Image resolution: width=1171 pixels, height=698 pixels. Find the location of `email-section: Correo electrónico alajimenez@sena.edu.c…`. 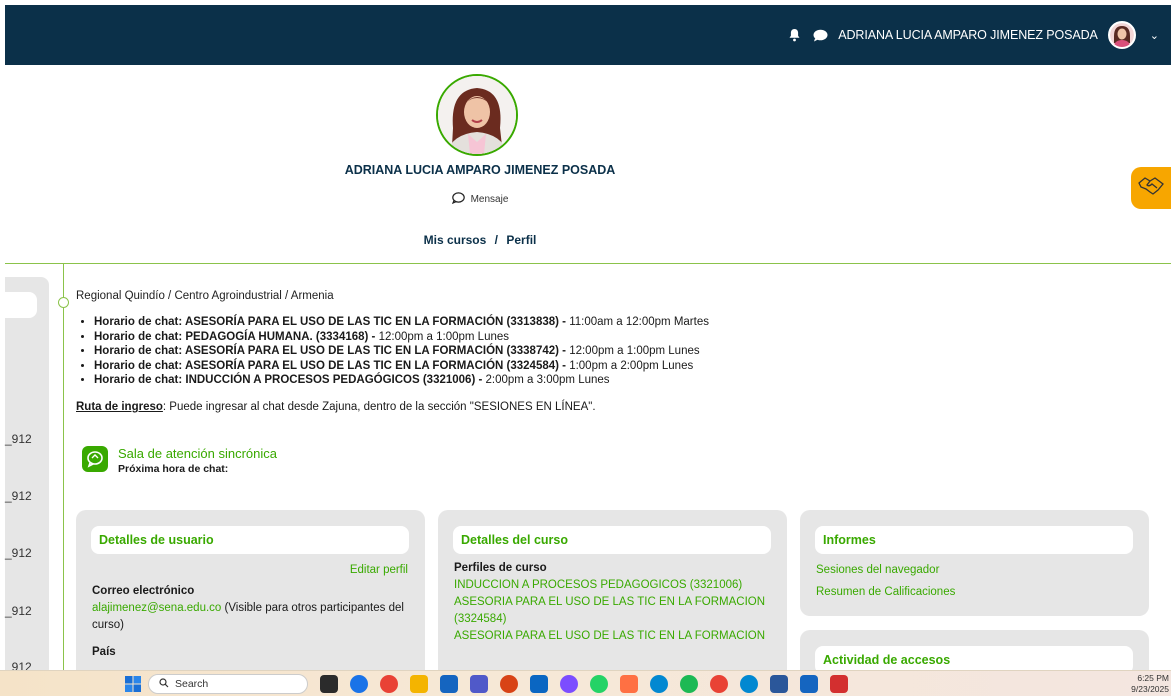

email-section: Correo electrónico alajimenez@sena.edu.c… is located at coordinates (251, 622).